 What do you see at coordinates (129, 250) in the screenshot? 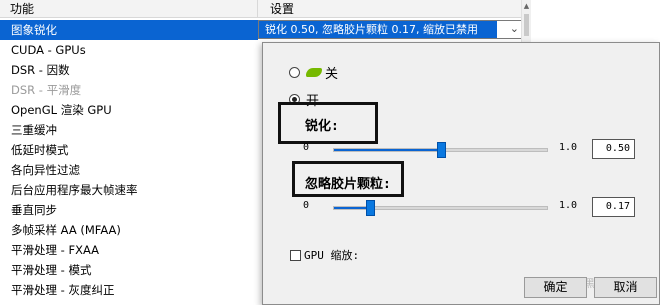
I see `feature-item-fxaa: 平滑处理 - FXAA` at bounding box center [129, 250].